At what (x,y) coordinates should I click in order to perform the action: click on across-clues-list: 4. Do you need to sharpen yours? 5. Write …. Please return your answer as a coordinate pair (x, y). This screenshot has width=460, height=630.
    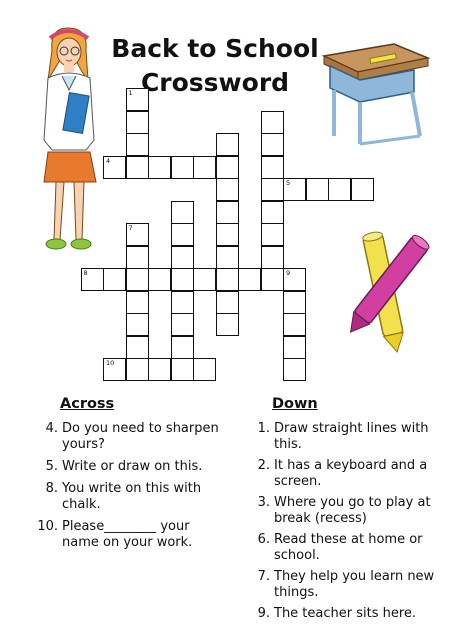
    Looking at the image, I should click on (133, 489).